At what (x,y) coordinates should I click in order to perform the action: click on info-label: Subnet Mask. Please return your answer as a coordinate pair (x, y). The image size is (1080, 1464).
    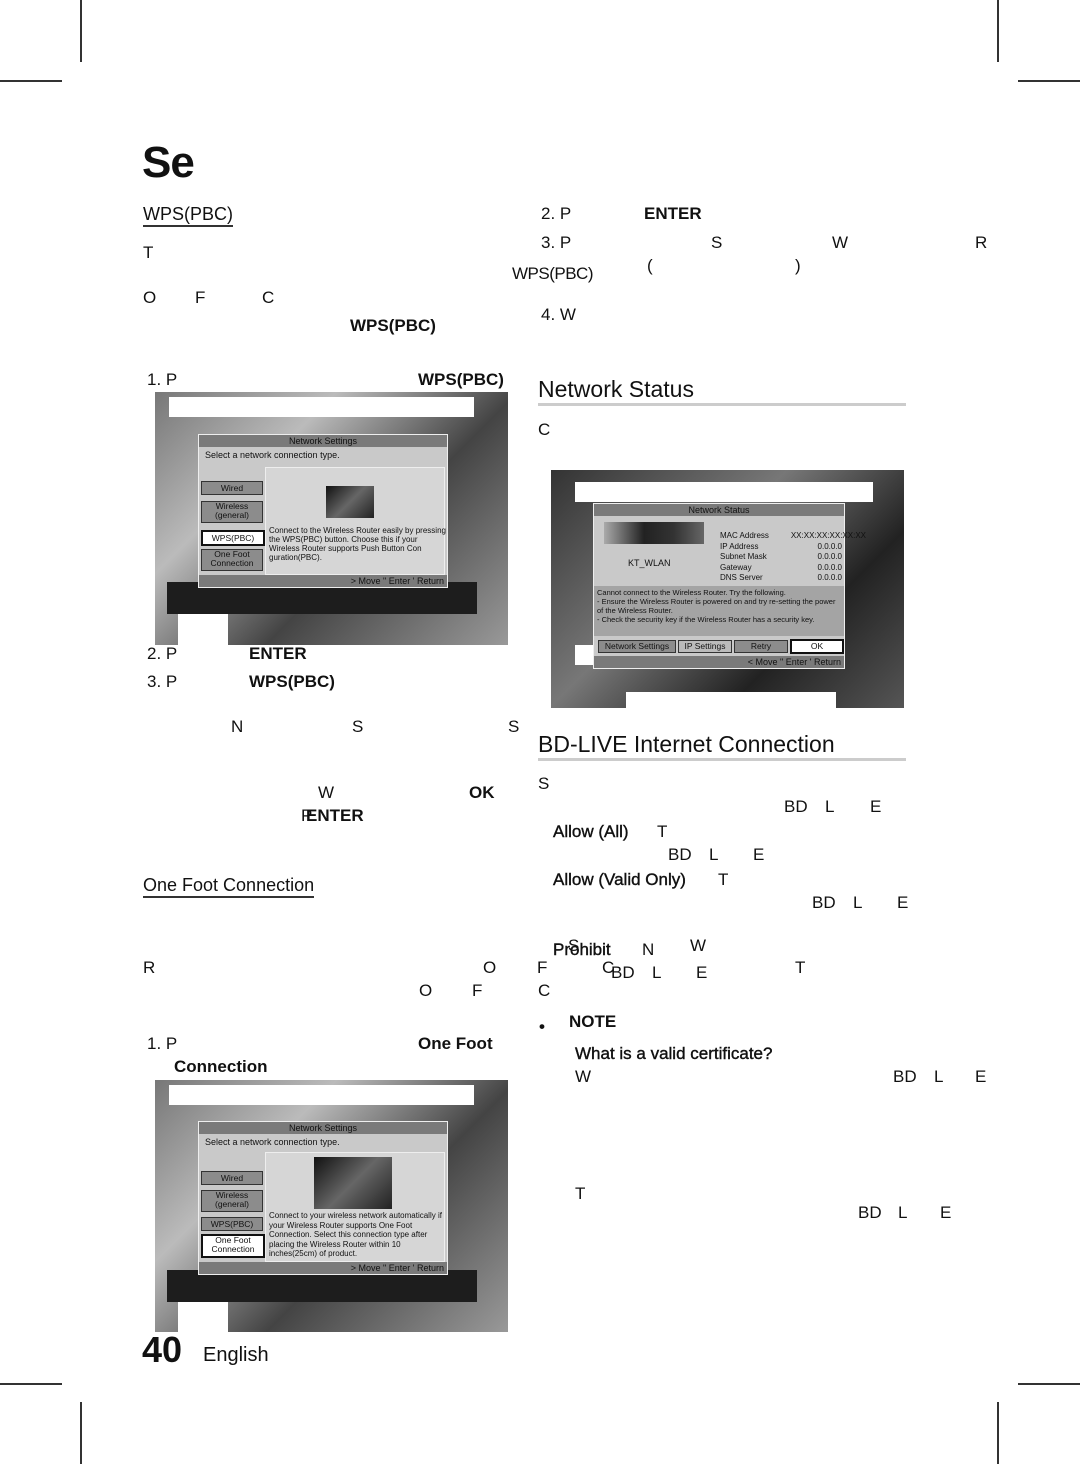
    Looking at the image, I should click on (743, 556).